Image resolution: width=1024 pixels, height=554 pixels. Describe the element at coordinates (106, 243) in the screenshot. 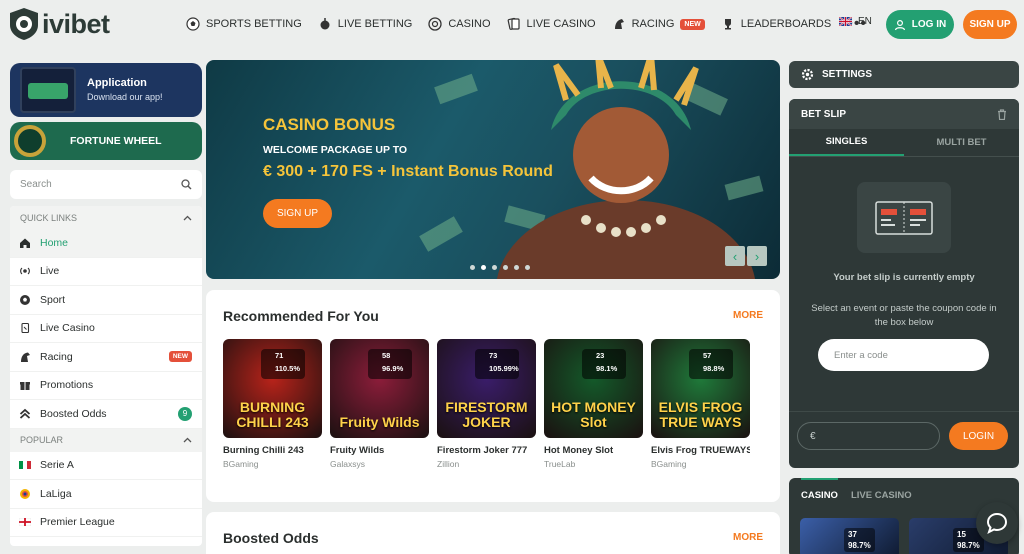

I see `sidebar-item-home: Home` at that location.